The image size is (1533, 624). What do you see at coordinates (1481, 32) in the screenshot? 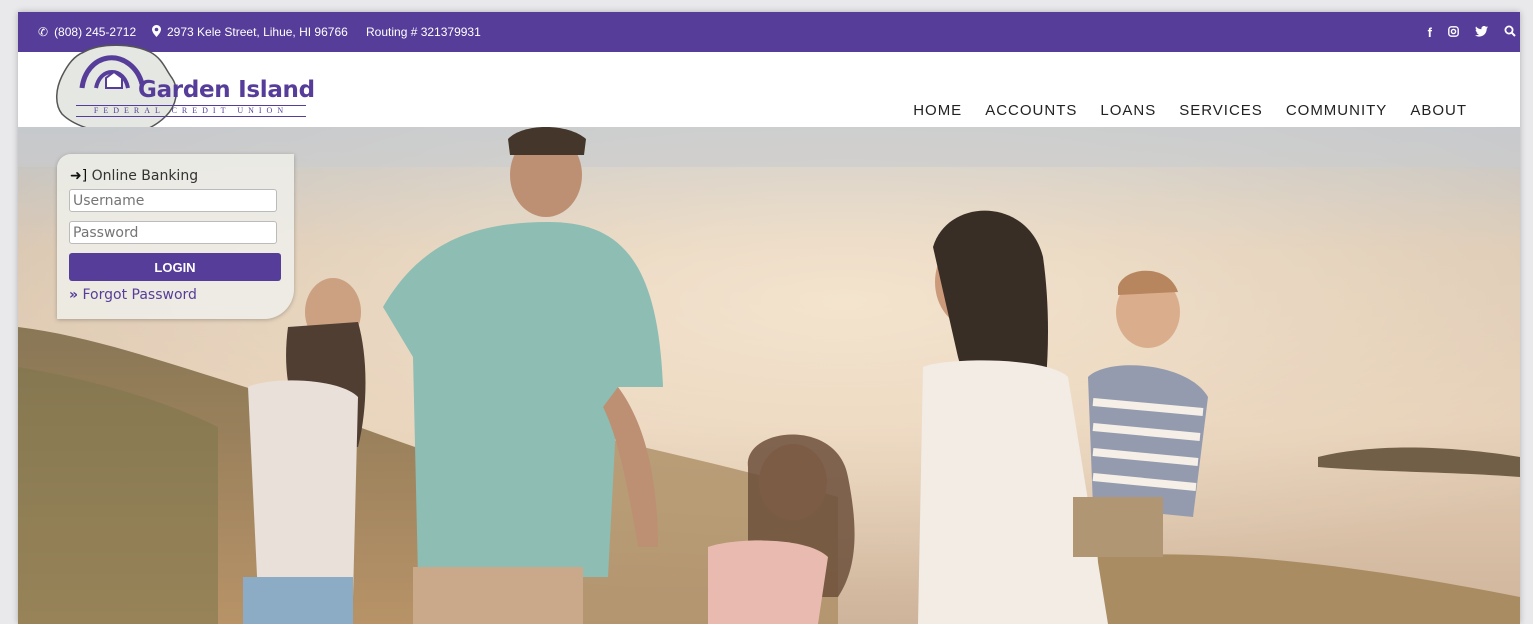
I see `twitter-icon` at bounding box center [1481, 32].